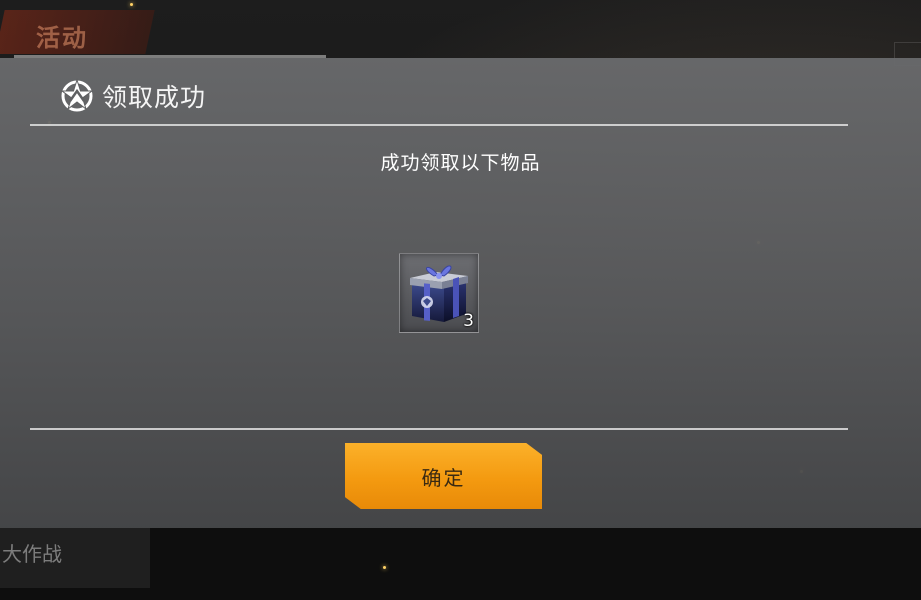 The image size is (921, 600). I want to click on star-emblem-icon, so click(77, 96).